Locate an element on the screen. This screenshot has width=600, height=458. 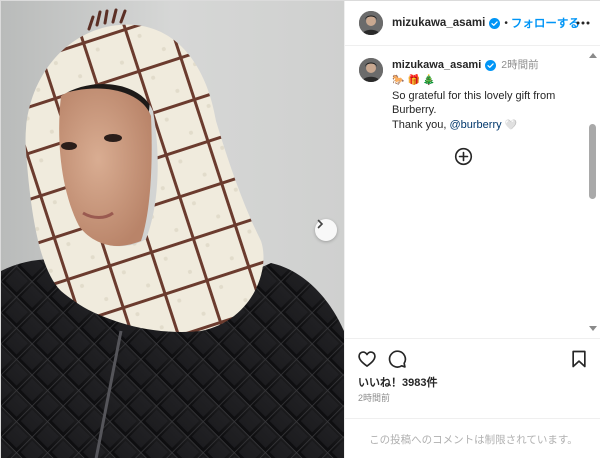
caption-emojis: 🐎 🎁 🎄 is located at coordinates (473, 81).